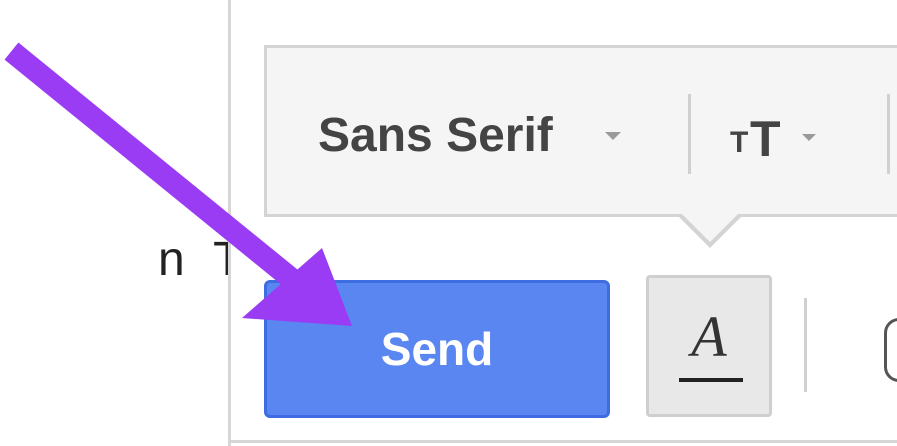 This screenshot has width=897, height=446. What do you see at coordinates (710, 227) in the screenshot?
I see `toolbar-pointer` at bounding box center [710, 227].